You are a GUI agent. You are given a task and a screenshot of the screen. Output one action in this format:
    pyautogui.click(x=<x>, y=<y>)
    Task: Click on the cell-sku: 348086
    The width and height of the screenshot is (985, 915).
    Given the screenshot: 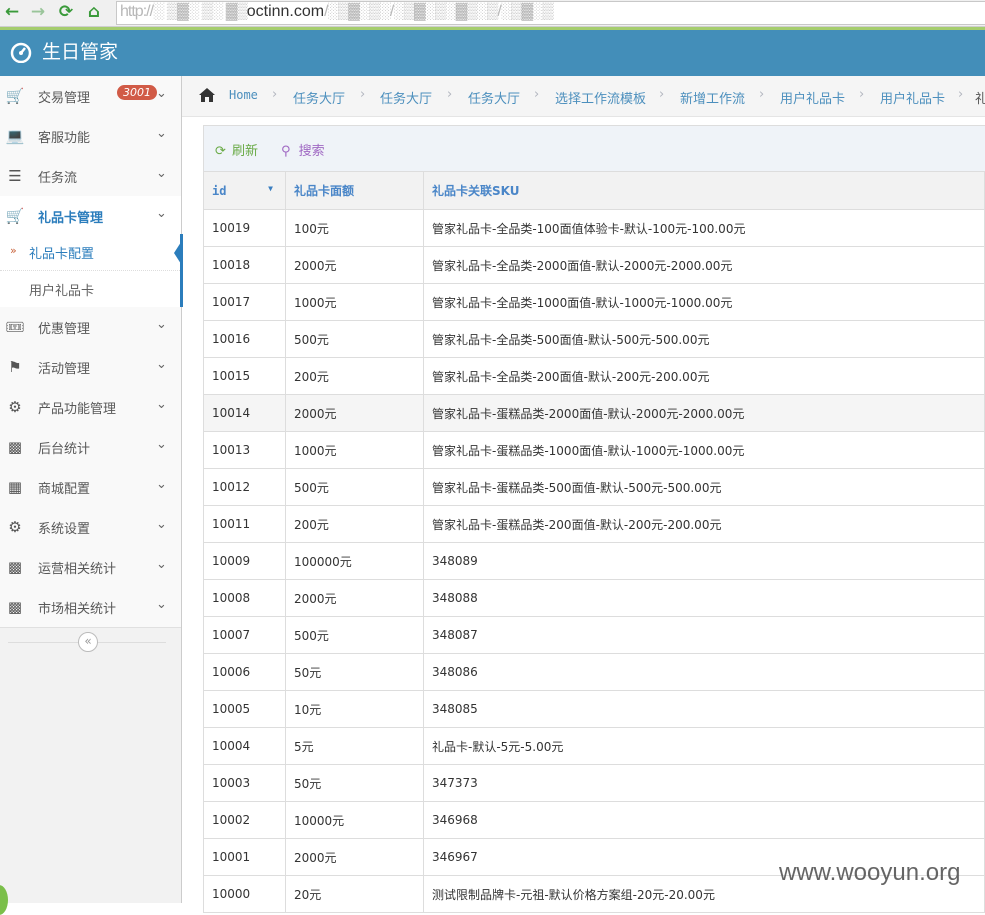 What is the action you would take?
    pyautogui.click(x=704, y=672)
    